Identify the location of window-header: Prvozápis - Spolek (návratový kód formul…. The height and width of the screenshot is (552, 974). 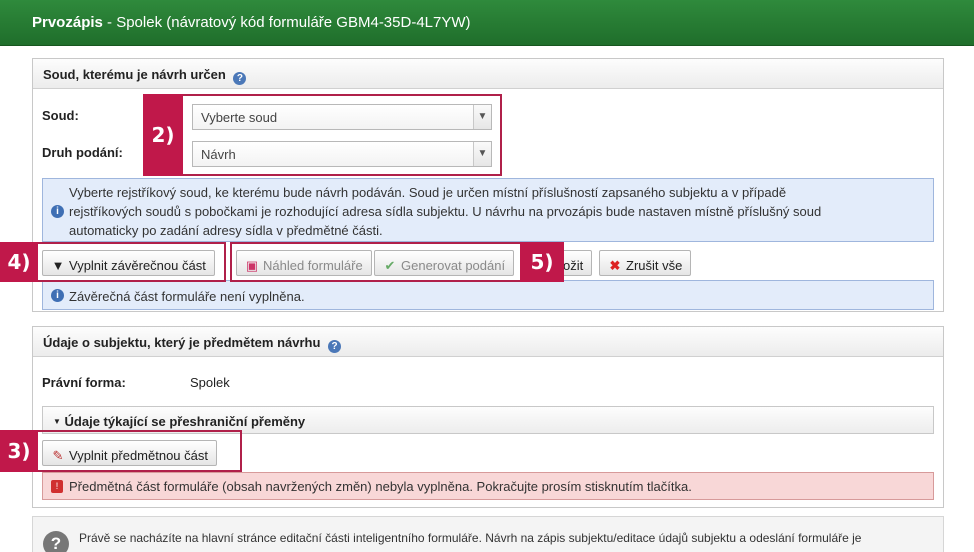
(487, 23).